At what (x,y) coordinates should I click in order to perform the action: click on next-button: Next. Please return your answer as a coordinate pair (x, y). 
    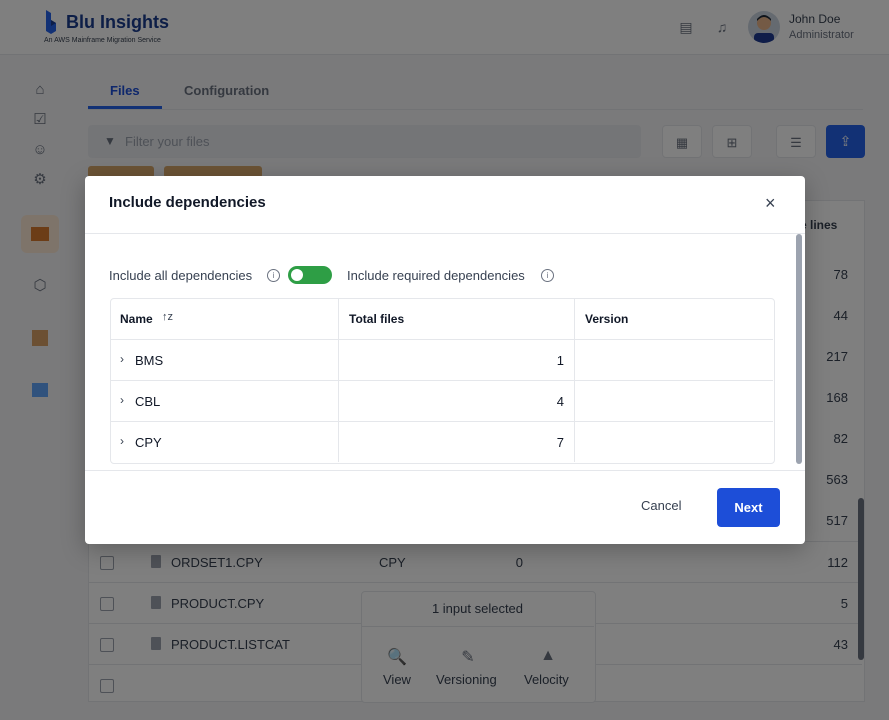
    Looking at the image, I should click on (748, 507).